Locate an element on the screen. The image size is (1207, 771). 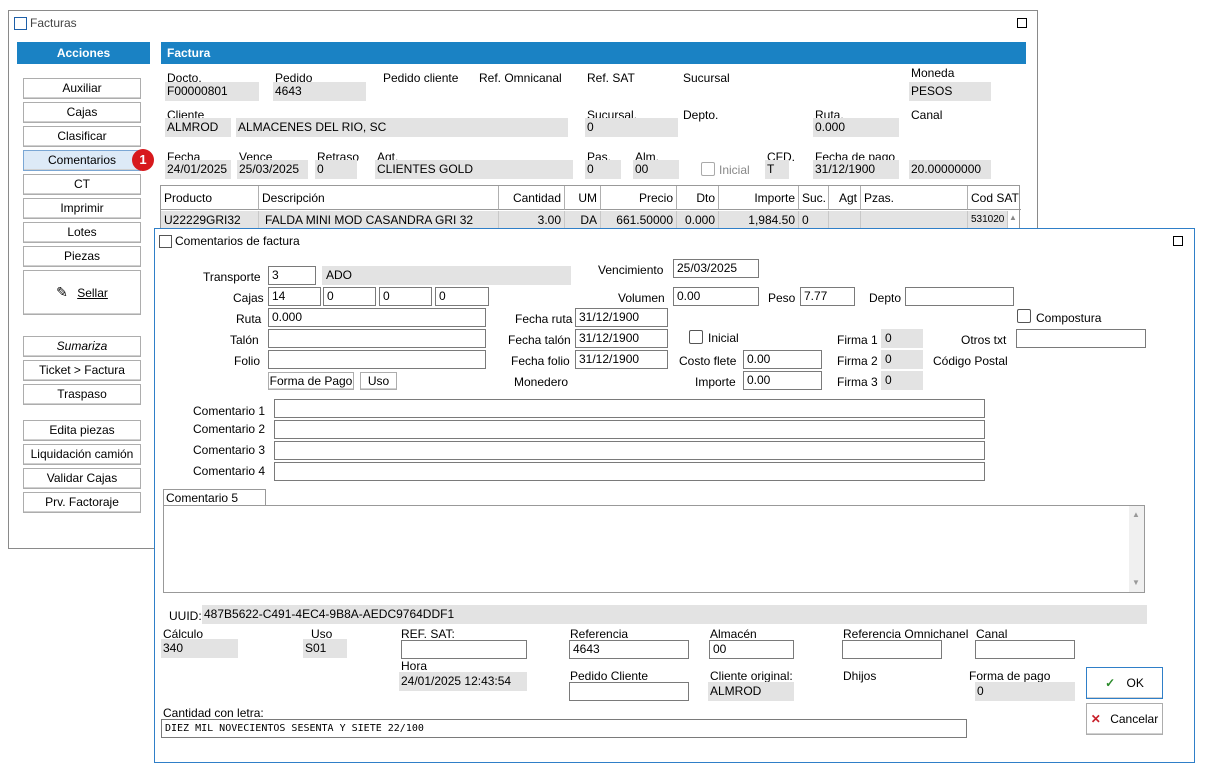
pedido-cliente-label: Pedido cliente is located at coordinates (421, 78).